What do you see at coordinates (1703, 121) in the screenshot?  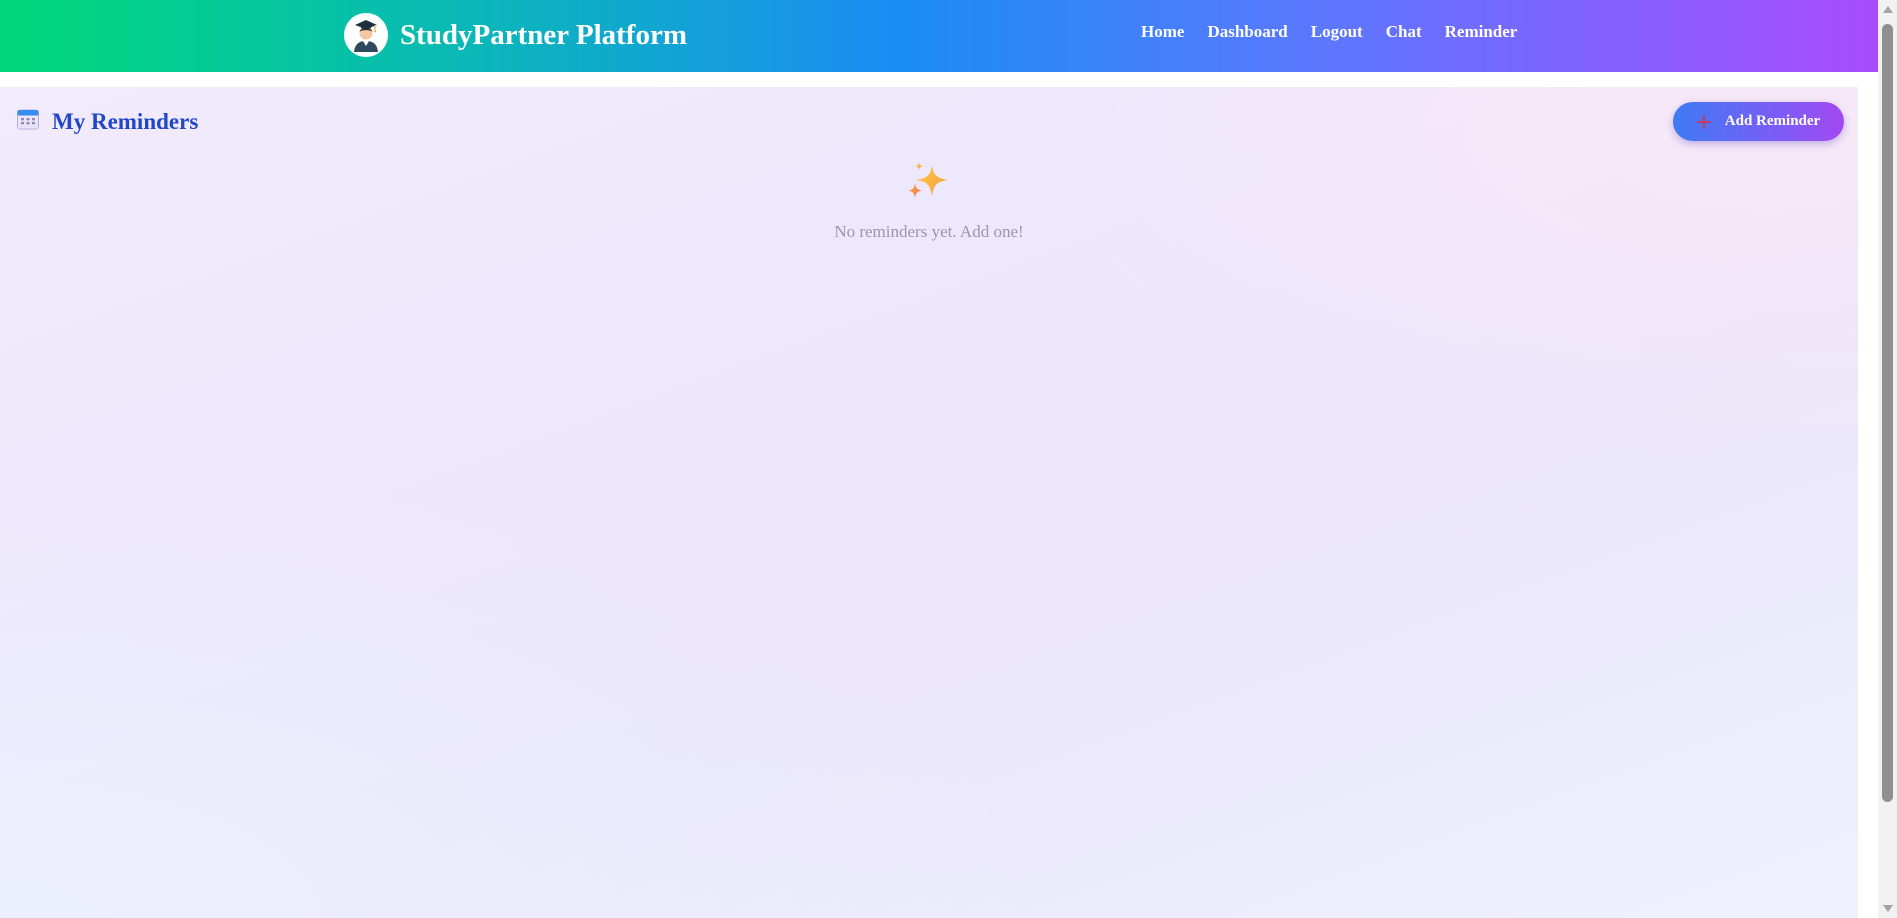 I see `plus-icon` at bounding box center [1703, 121].